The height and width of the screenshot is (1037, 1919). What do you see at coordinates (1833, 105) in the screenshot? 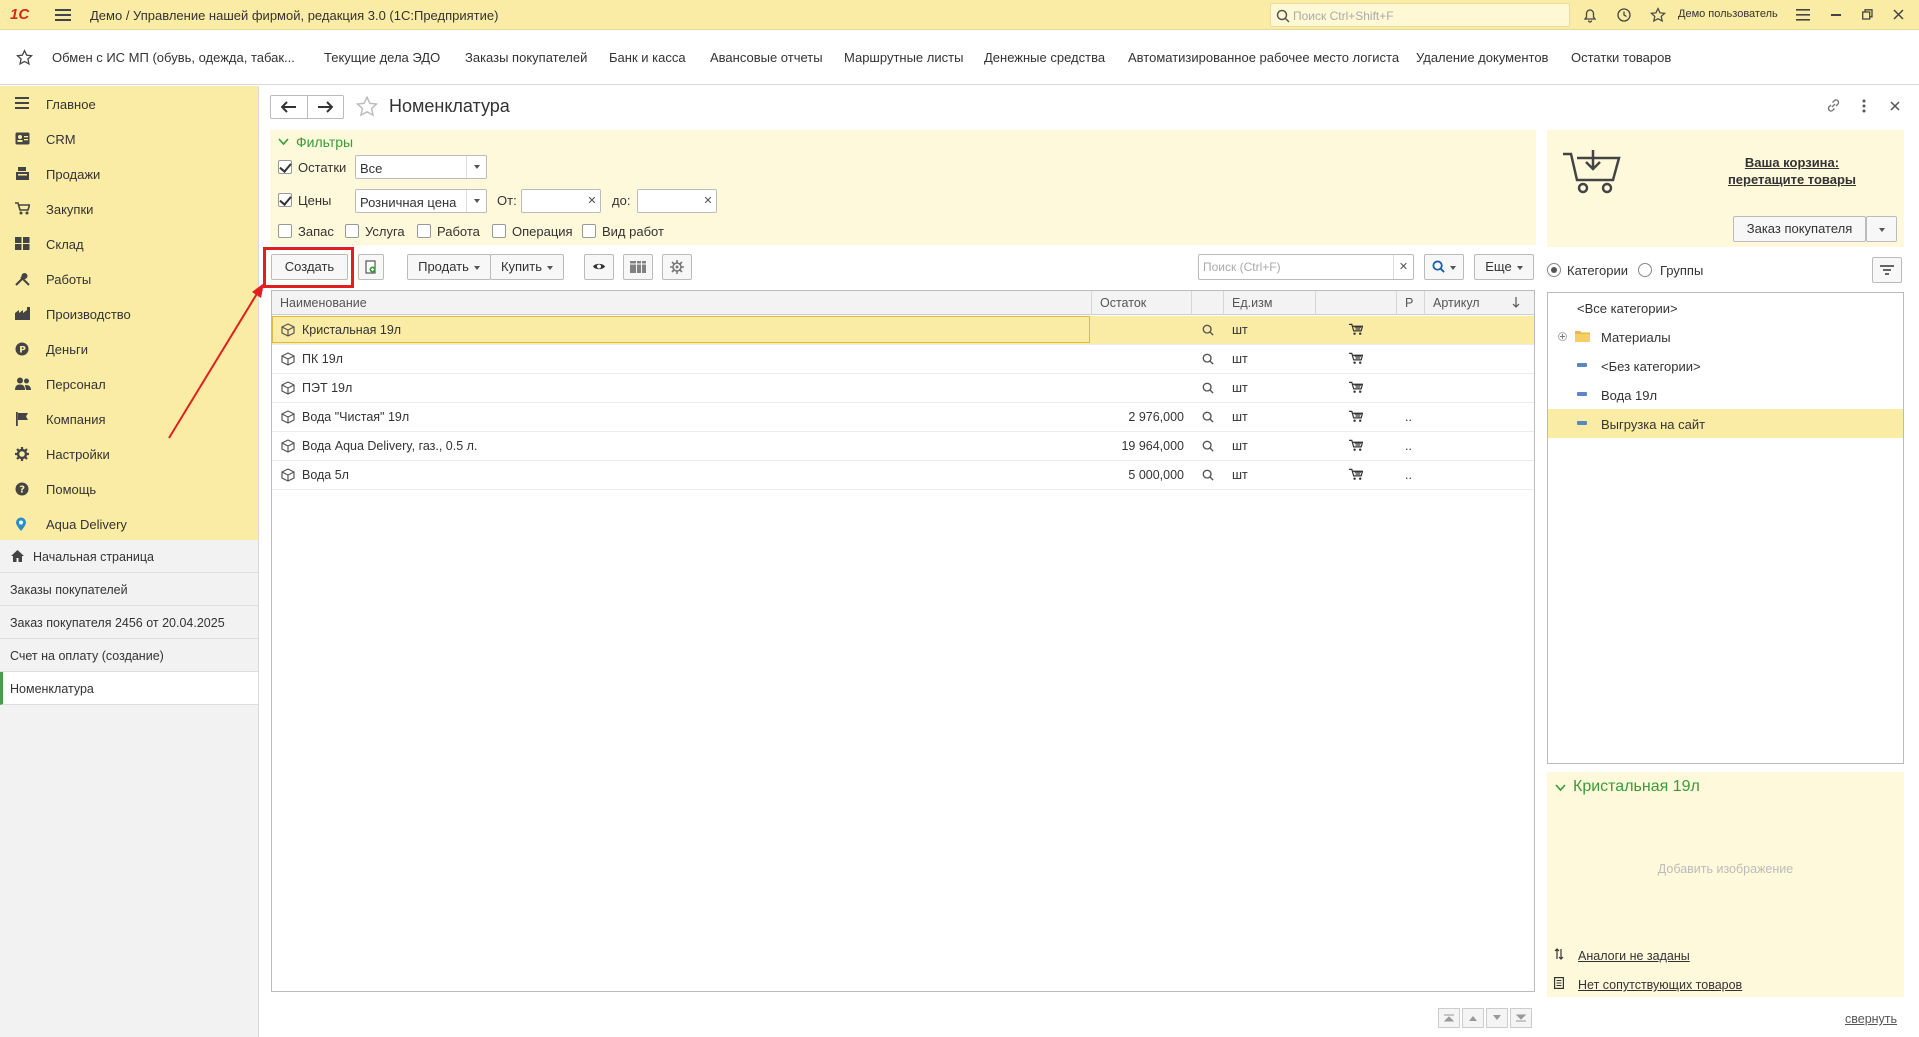
I see `link-icon` at bounding box center [1833, 105].